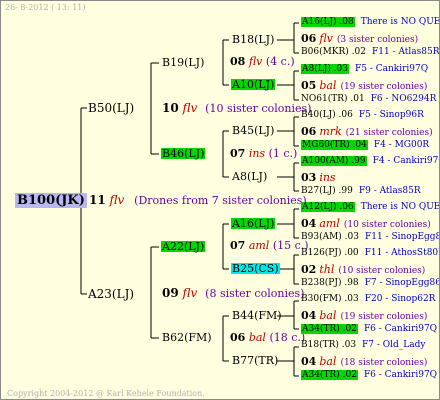  Describe the element at coordinates (255, 360) in the screenshot. I see `queen-b77: B77(TR)` at that location.